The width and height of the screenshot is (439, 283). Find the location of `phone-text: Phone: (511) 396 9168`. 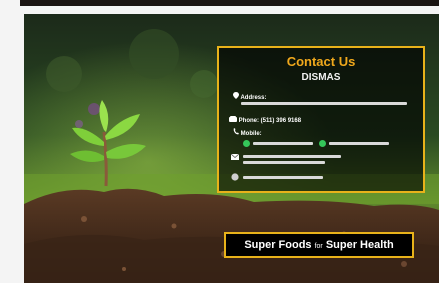

phone-text: Phone: (511) 396 9168 is located at coordinates (270, 121).